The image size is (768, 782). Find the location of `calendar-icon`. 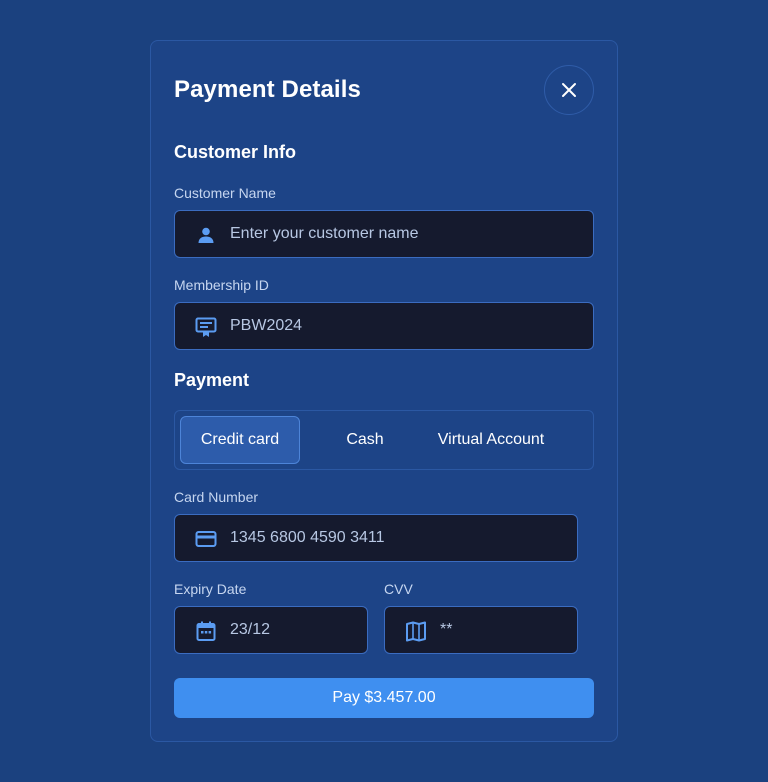

calendar-icon is located at coordinates (206, 631).